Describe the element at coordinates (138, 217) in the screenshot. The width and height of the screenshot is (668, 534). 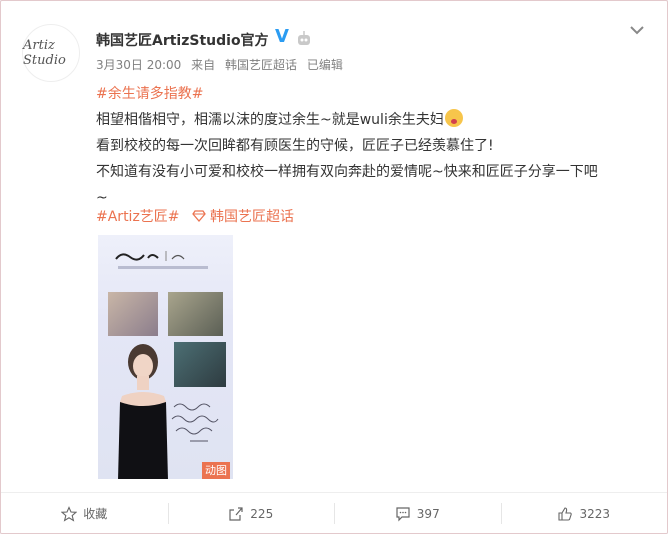
I see `topic-tag-link: #Artiz艺匠#` at that location.